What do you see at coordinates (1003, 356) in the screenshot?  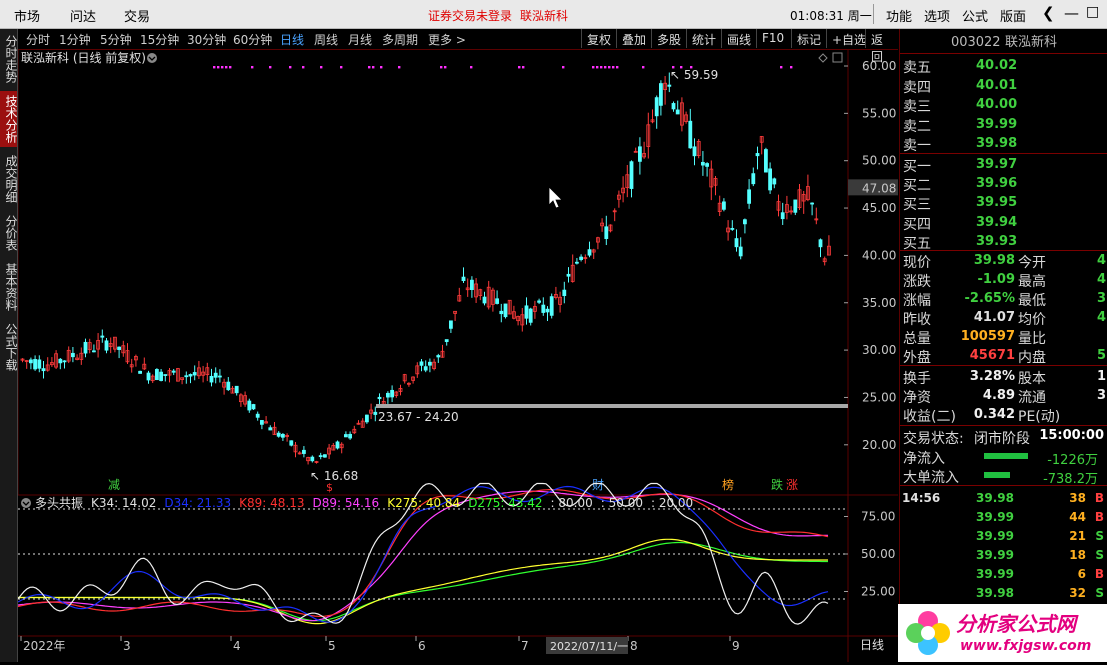 I see `stat-row: 外盘 45671 内盘 5` at bounding box center [1003, 356].